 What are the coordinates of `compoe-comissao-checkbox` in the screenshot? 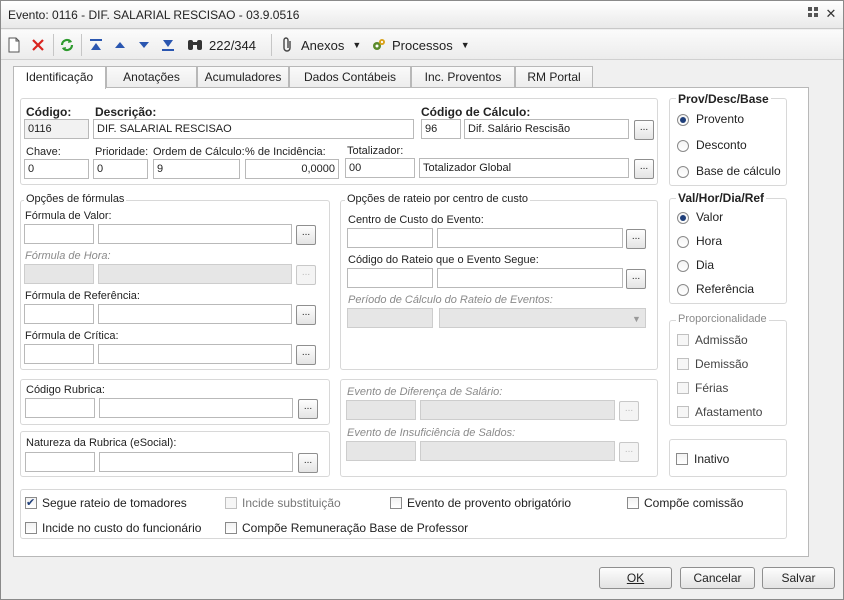 It's located at (633, 503).